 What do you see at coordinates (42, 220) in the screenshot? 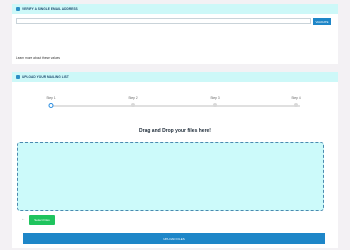
I see `select-files-button: Select Files` at bounding box center [42, 220].